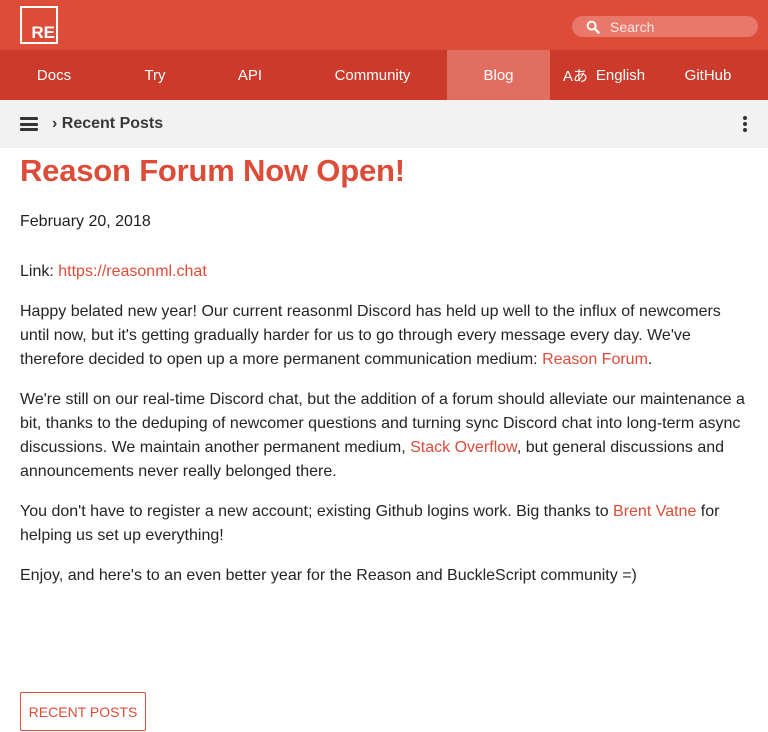 The width and height of the screenshot is (768, 732). I want to click on recent-posts-button: RECENT POSTS, so click(83, 711).